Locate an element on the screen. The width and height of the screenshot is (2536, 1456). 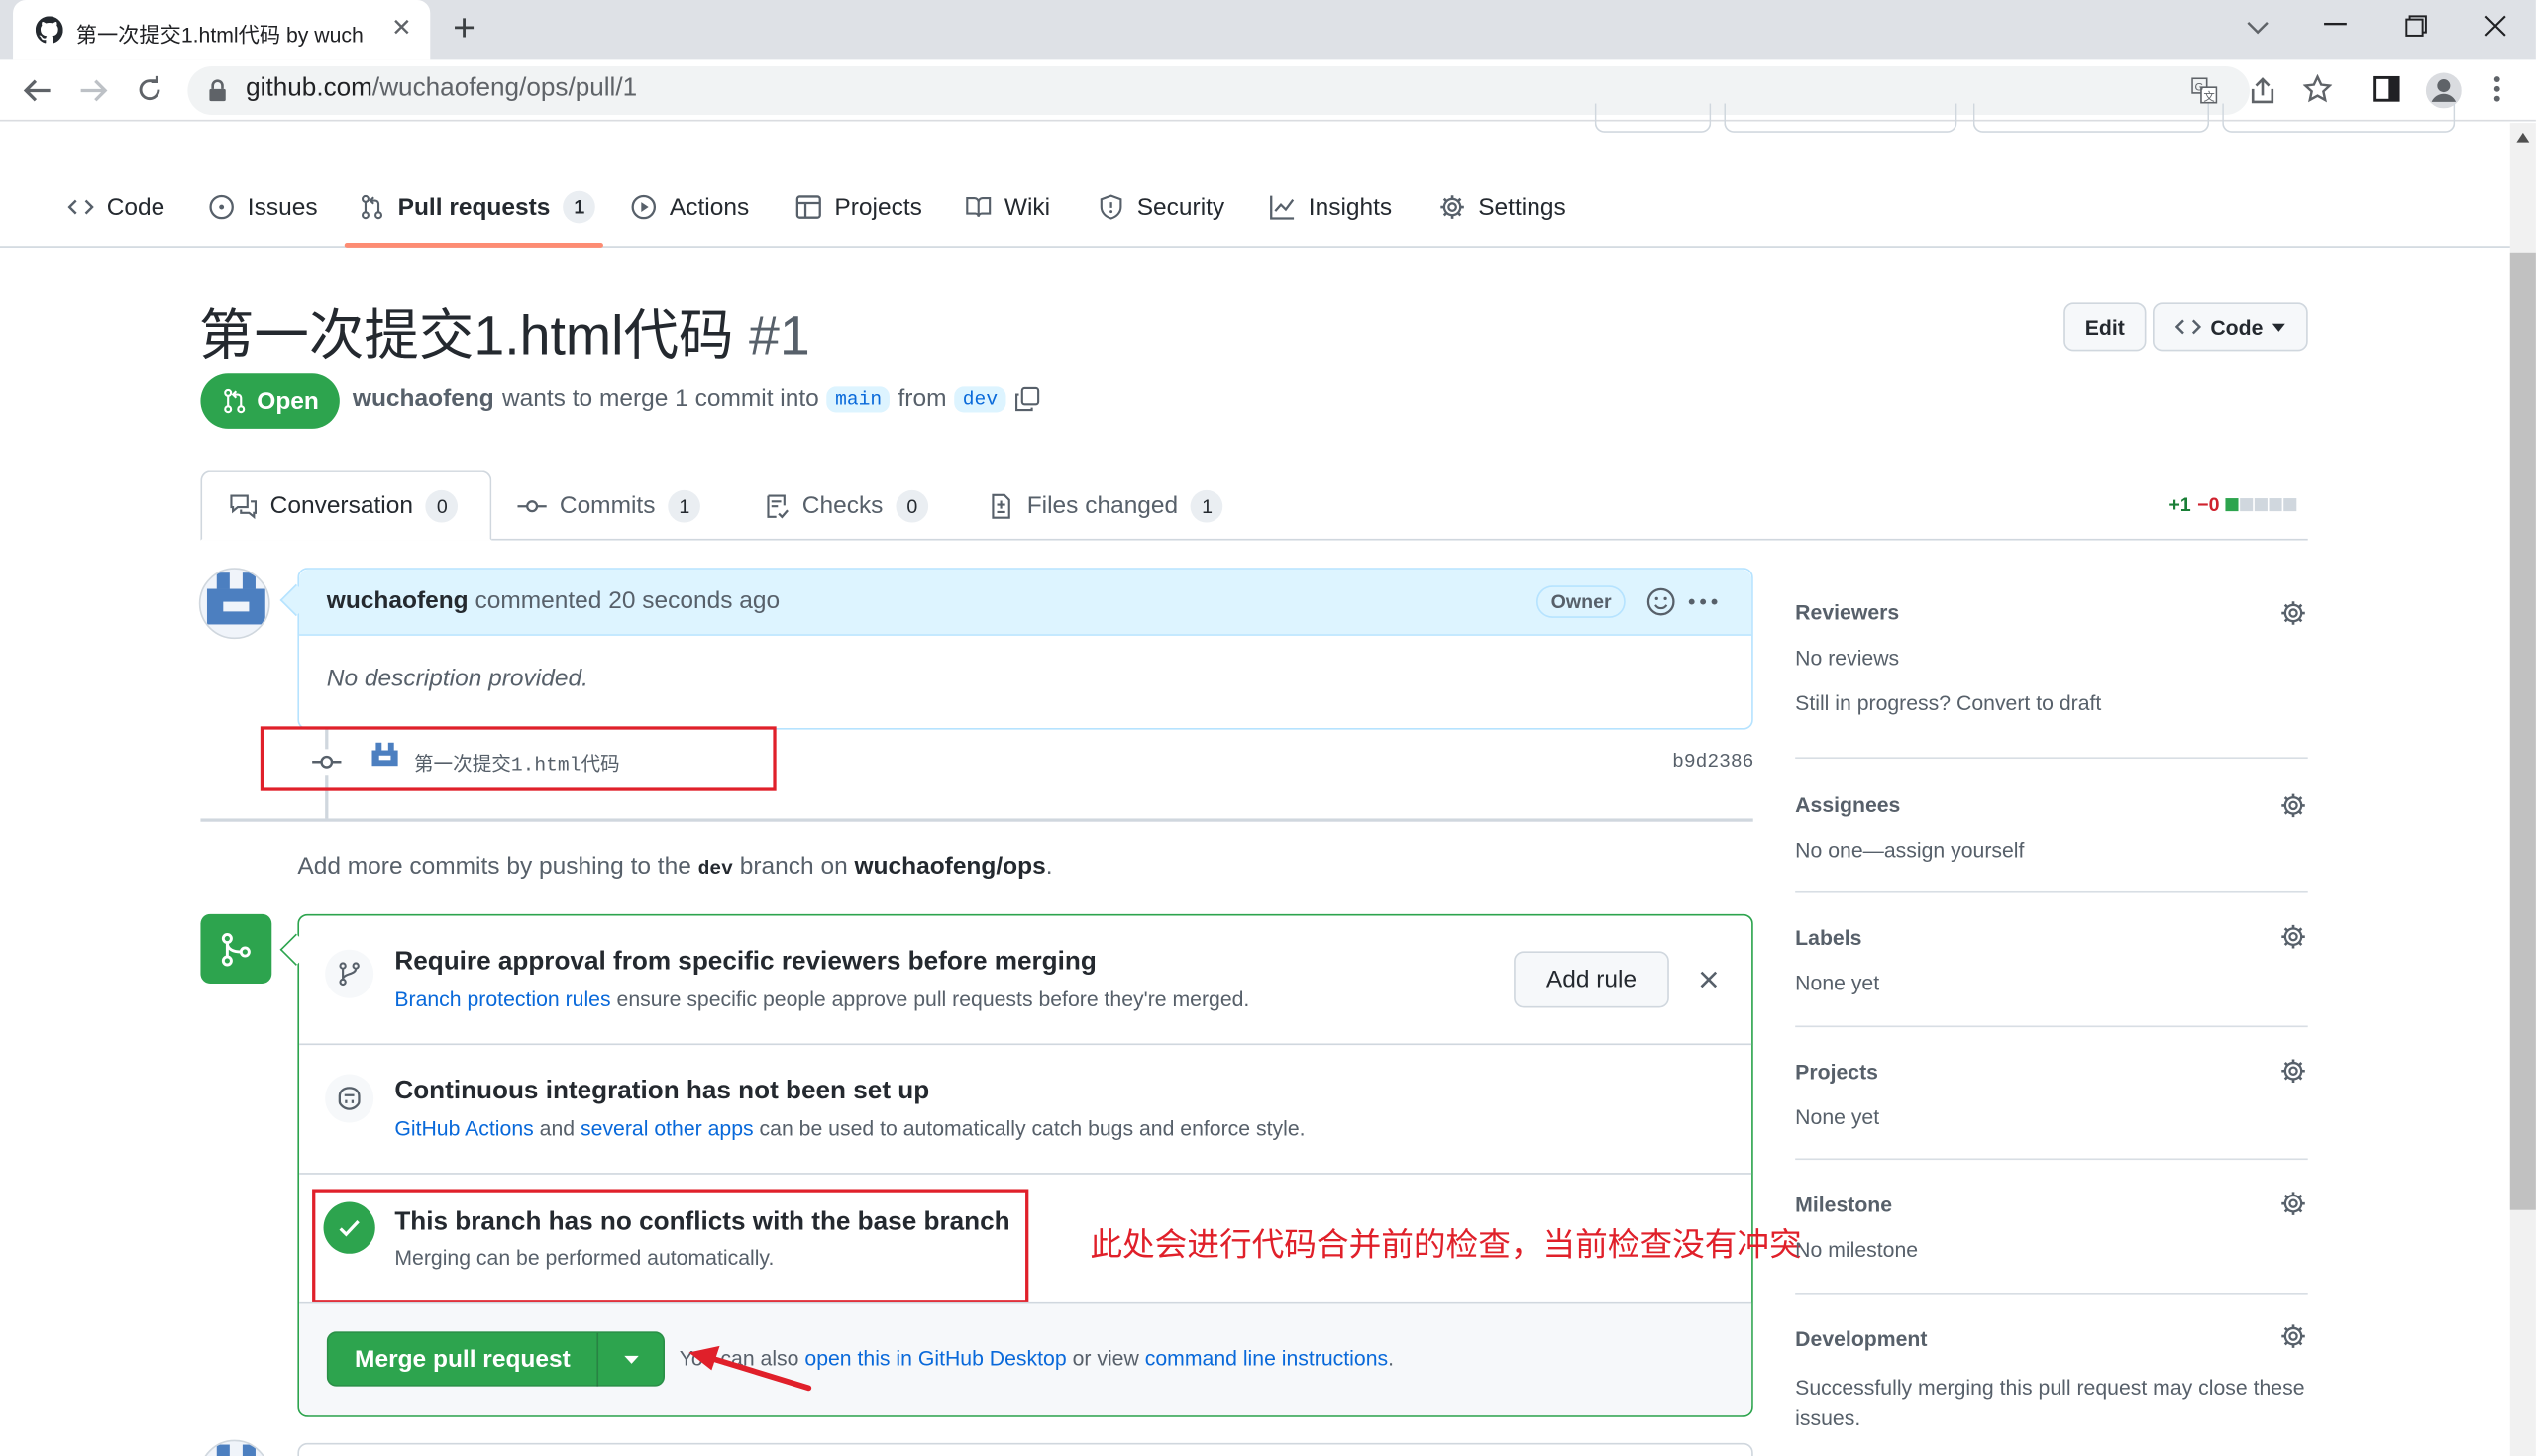
page-scrollbar is located at coordinates (2522, 789).